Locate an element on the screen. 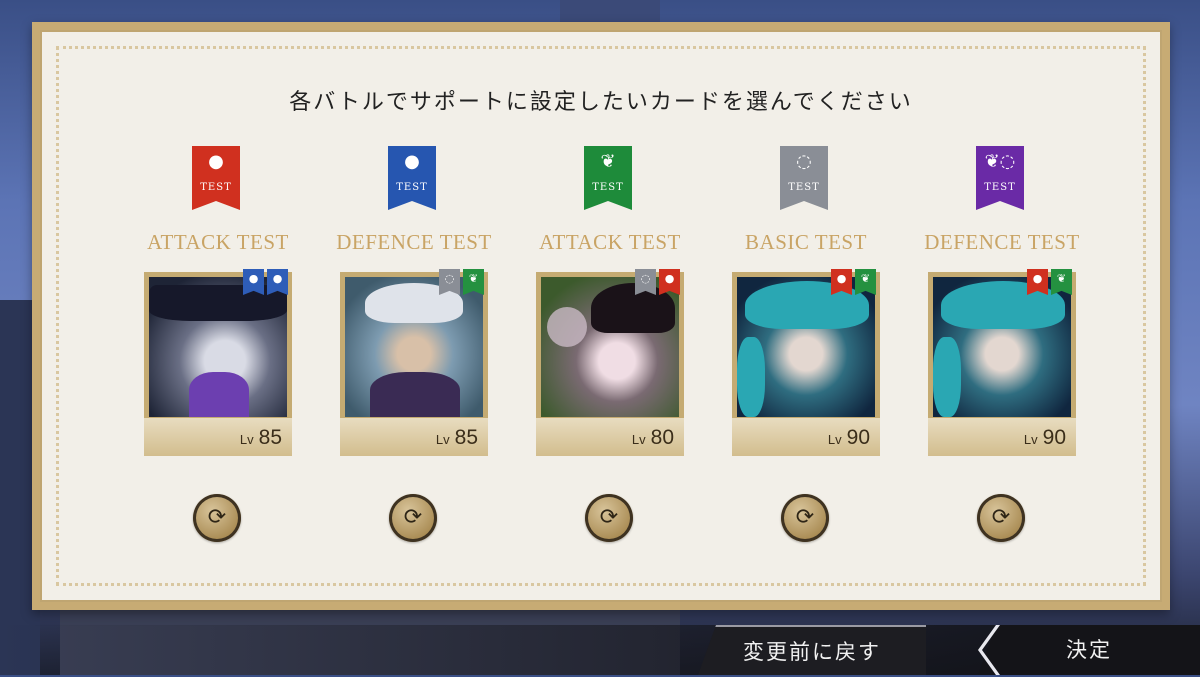 This screenshot has width=1200, height=677. confirm-label: 決定 is located at coordinates (1089, 650).